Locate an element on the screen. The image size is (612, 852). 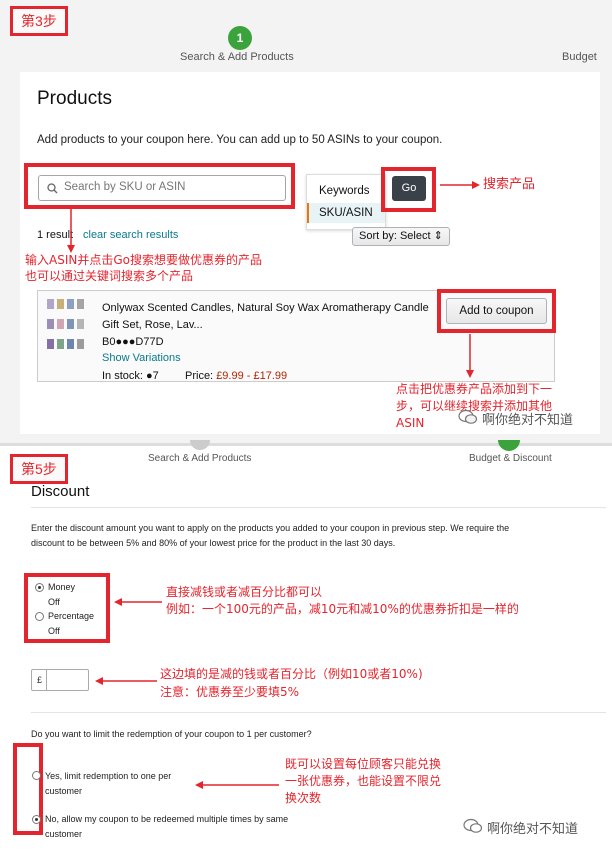
money-label: Money is located at coordinates (61, 587).